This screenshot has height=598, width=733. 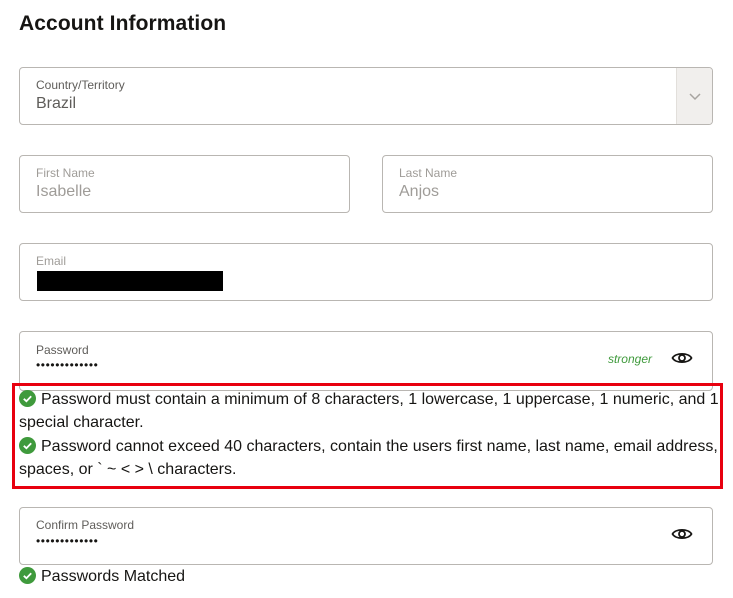 What do you see at coordinates (130, 281) in the screenshot?
I see `redacted-email-value` at bounding box center [130, 281].